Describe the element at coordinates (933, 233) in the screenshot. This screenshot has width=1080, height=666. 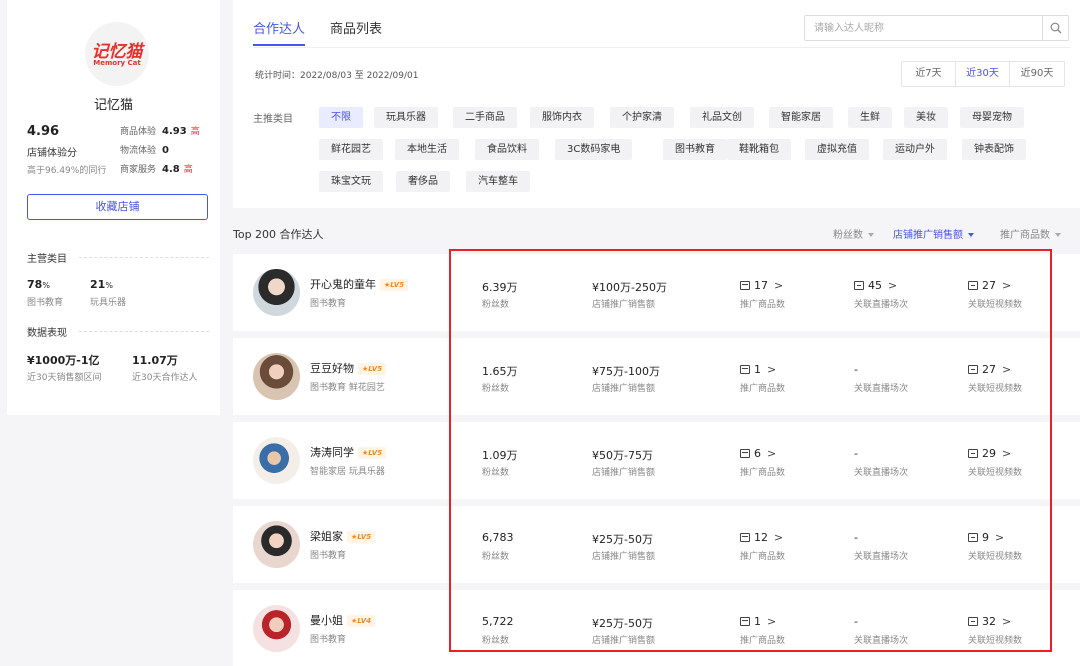
I see `sort-sales: 店铺推广销售额` at that location.